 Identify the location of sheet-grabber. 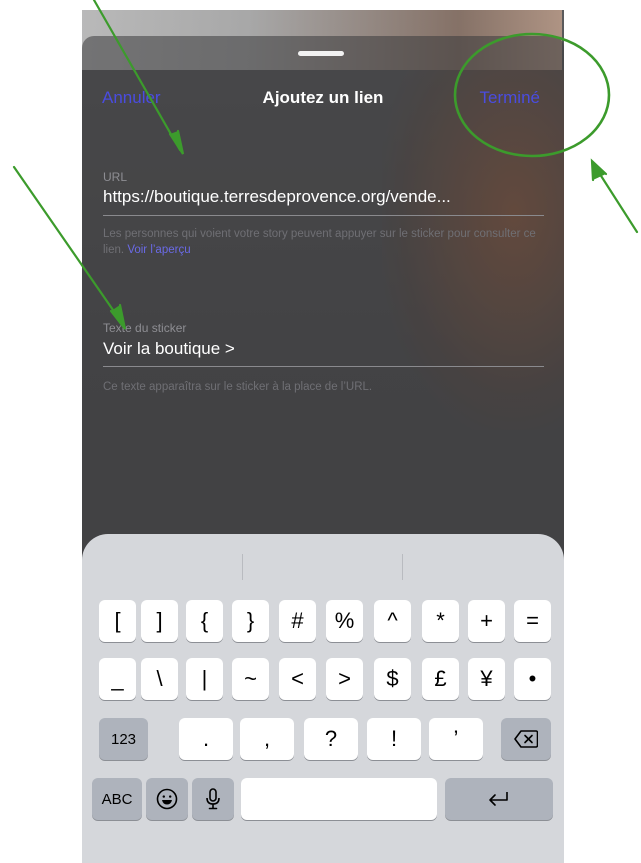
(321, 53).